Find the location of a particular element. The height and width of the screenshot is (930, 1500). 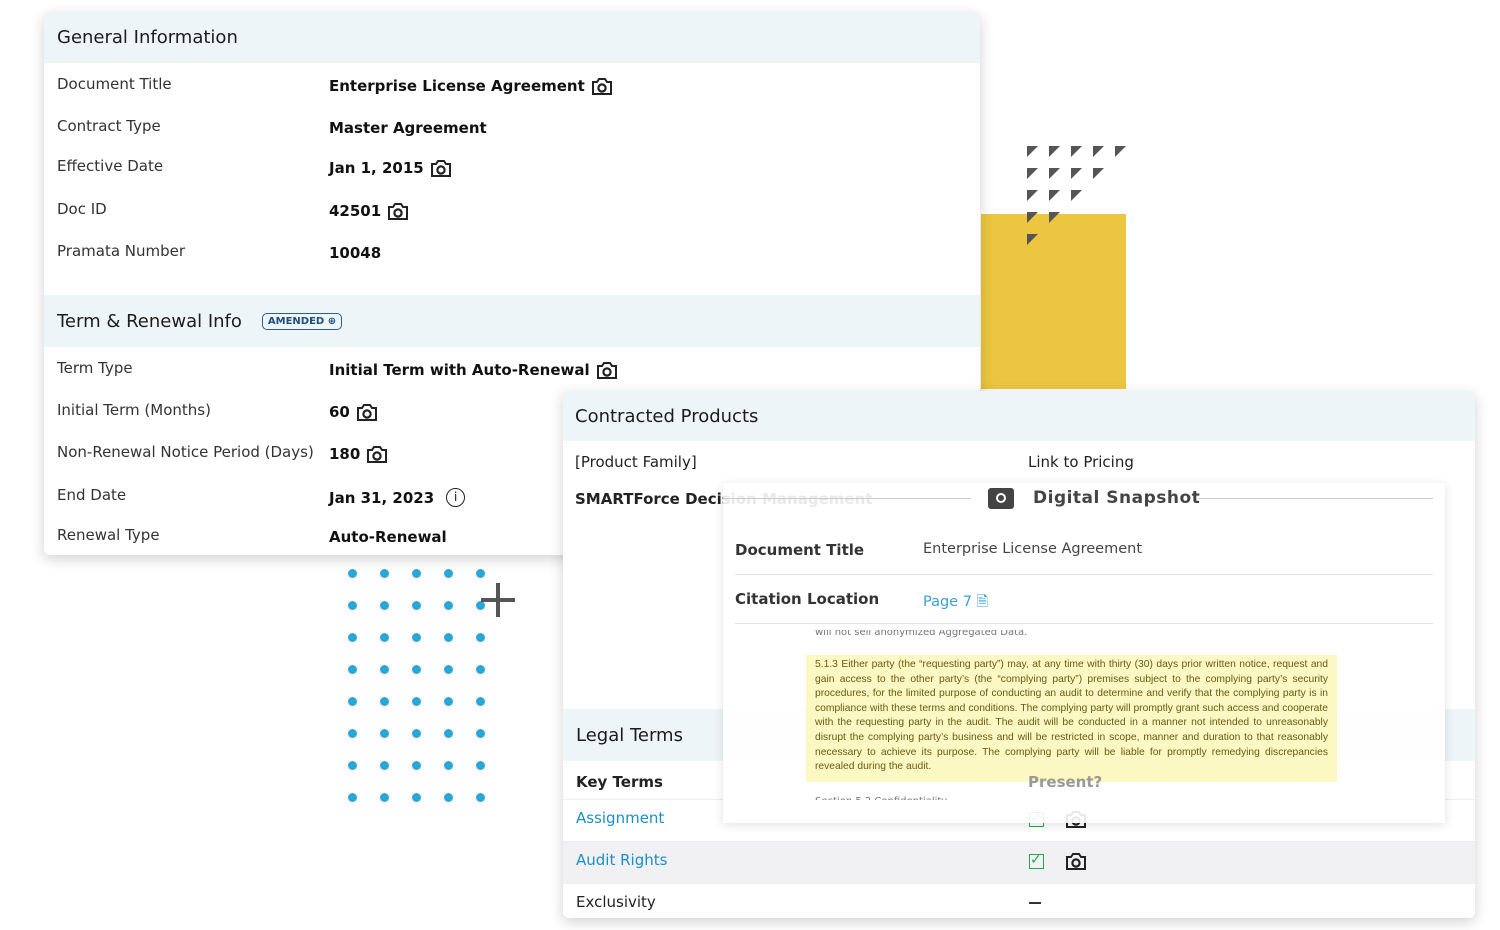

excerpt-post: Section 5.2 Confidentiality is located at coordinates (881, 796).